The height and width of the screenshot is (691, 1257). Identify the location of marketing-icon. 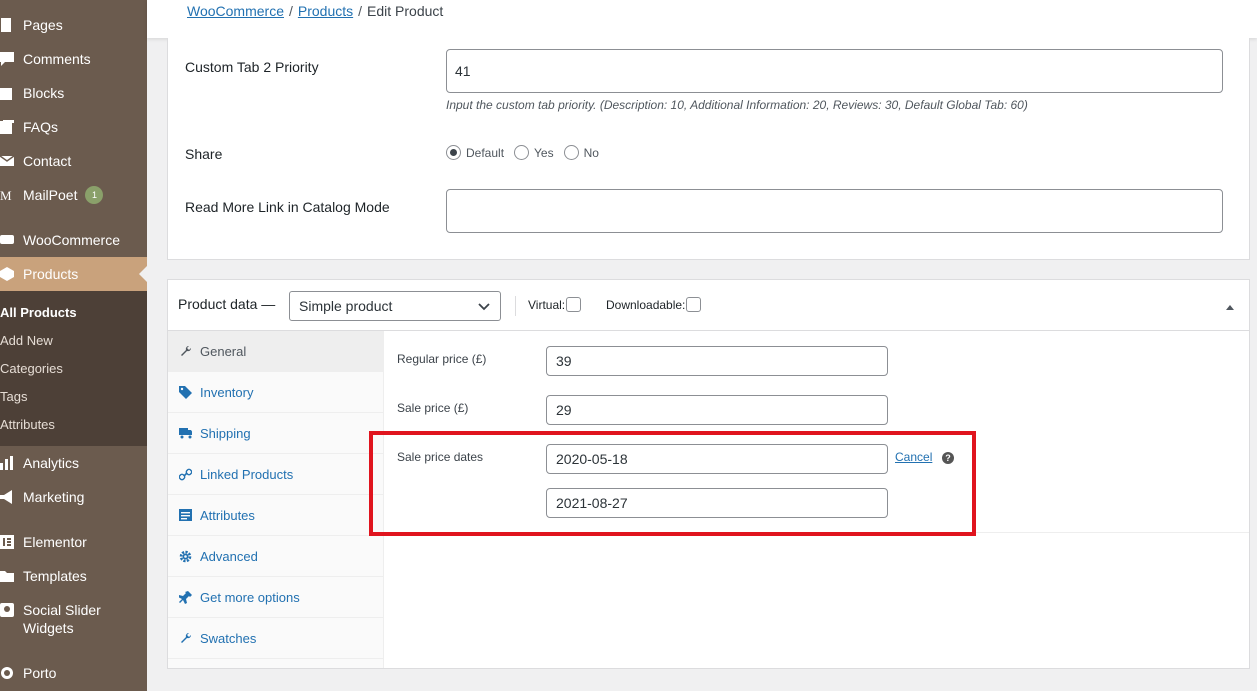
(7, 497).